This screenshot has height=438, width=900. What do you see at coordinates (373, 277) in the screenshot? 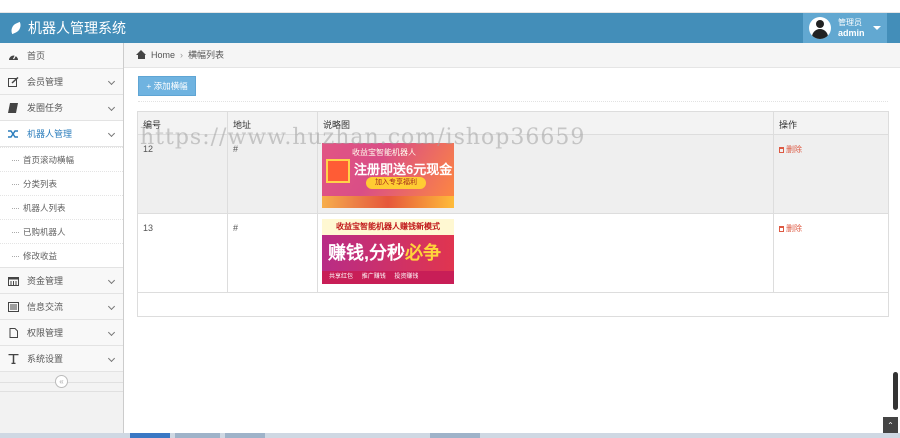
I see `banner-tag: 推广赚钱` at bounding box center [373, 277].